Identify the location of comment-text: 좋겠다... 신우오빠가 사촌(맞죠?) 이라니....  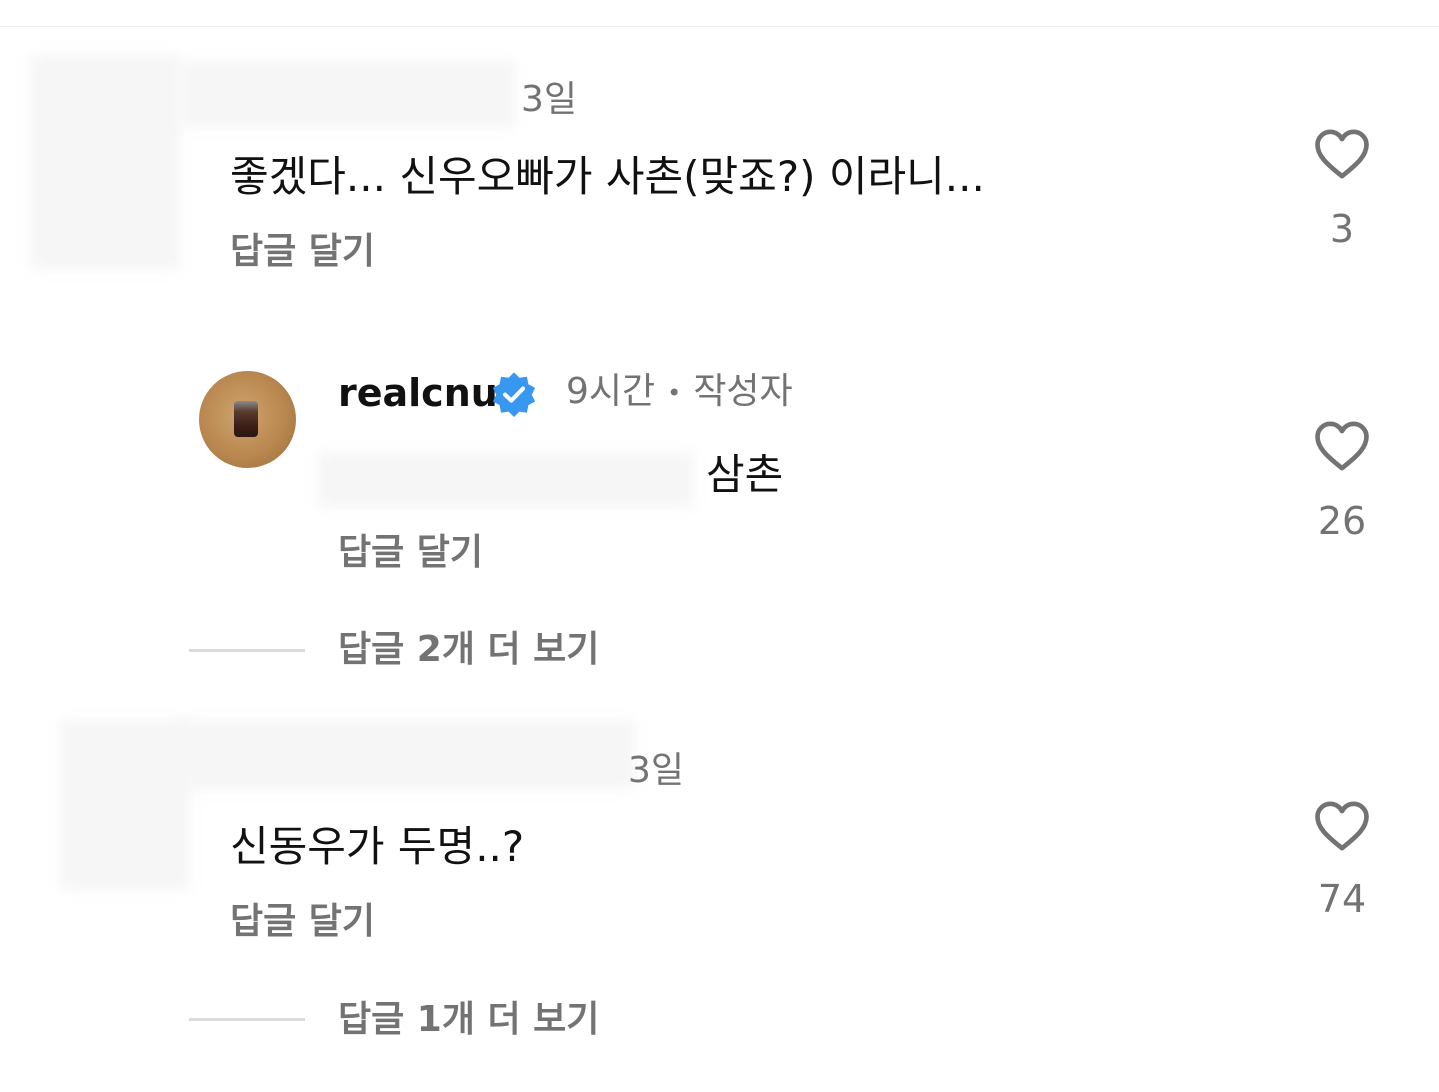
(607, 176).